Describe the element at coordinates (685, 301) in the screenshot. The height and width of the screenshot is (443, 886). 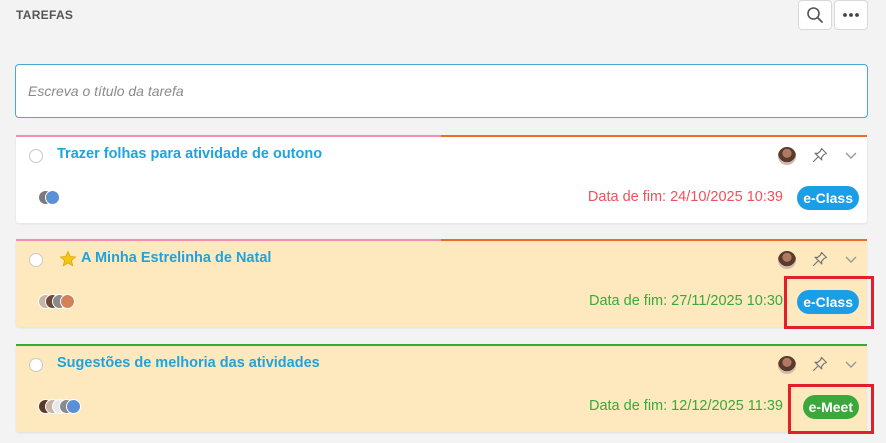
I see `due-date: Data de fim: 27/11/2025 10:30` at that location.